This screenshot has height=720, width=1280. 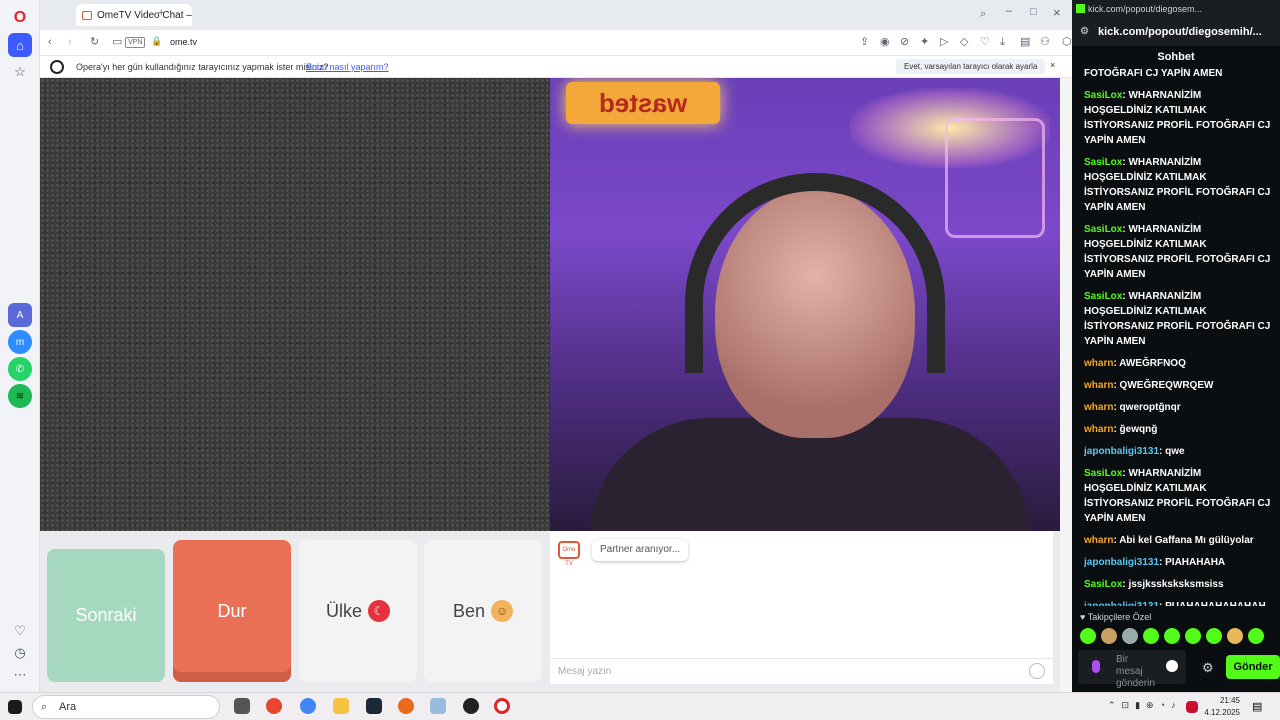 I want to click on infobar-close-button: ×, so click(x=1052, y=65).